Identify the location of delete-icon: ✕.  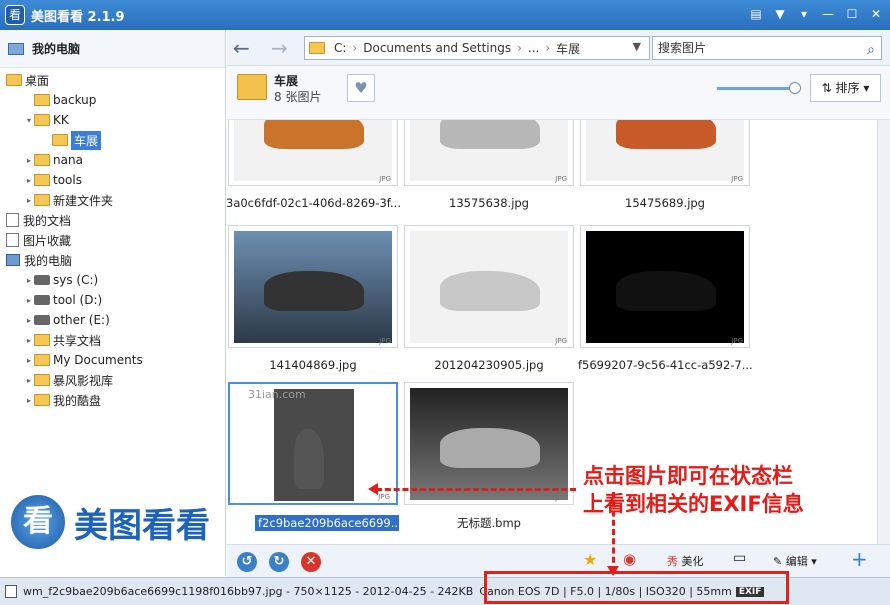
(311, 562).